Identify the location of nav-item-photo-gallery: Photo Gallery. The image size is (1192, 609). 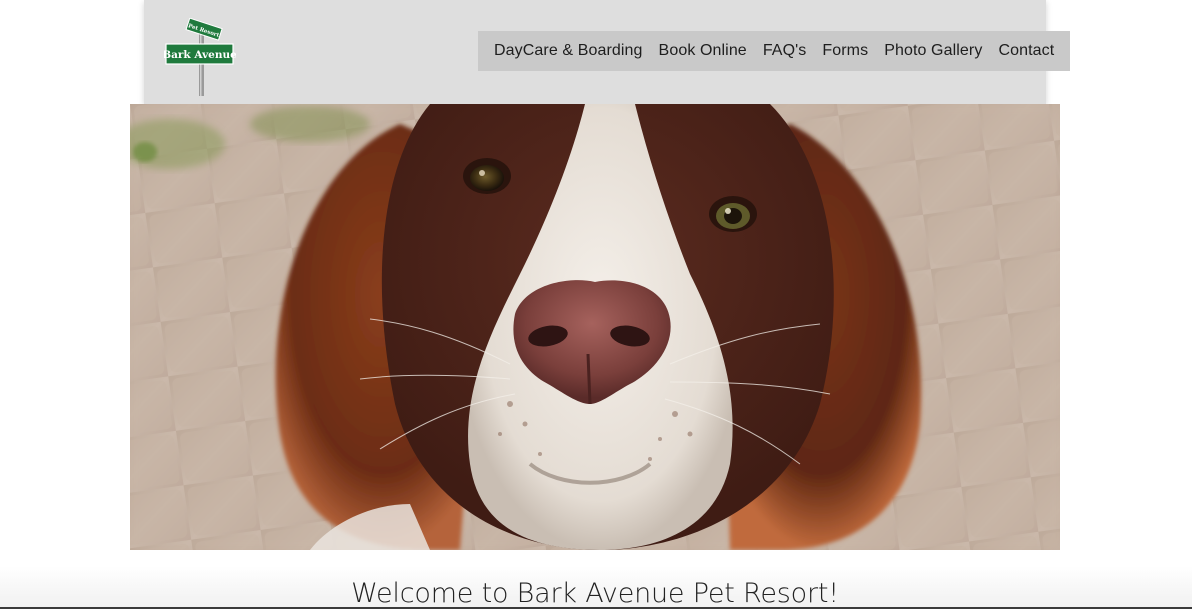
(933, 51).